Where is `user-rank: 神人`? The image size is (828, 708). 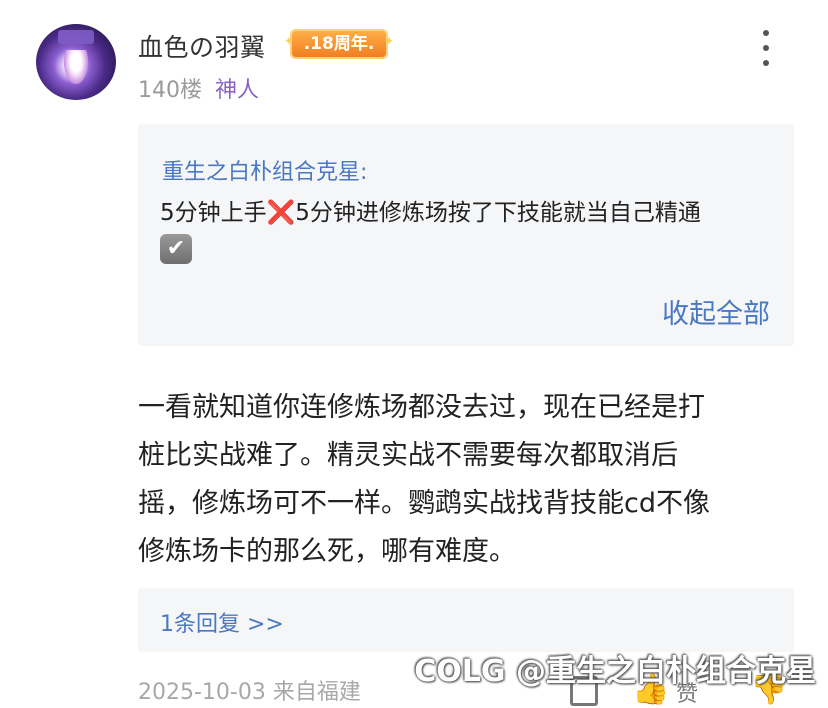 user-rank: 神人 is located at coordinates (237, 90).